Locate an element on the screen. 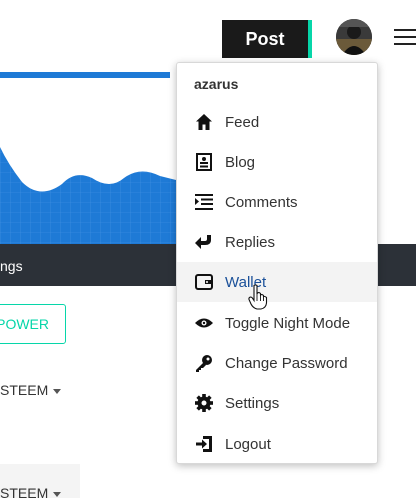 The width and height of the screenshot is (416, 498). steem-dropdown-2-label: STEEM is located at coordinates (24, 491).